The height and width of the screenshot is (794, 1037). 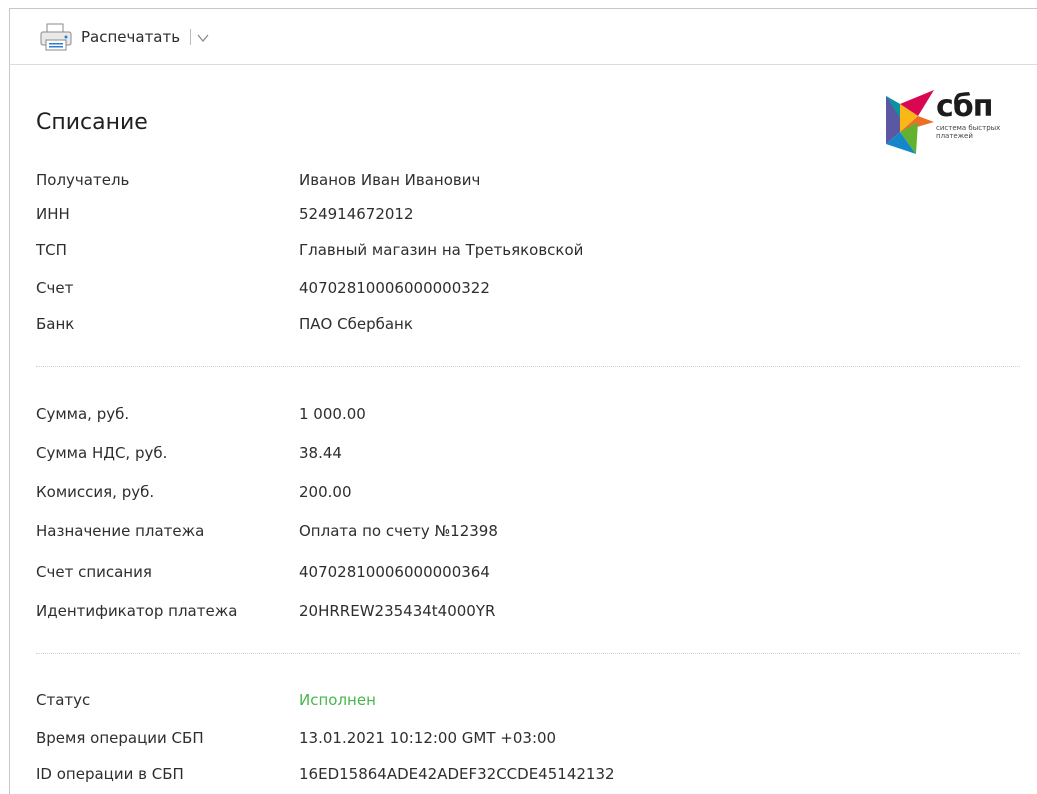 What do you see at coordinates (120, 738) in the screenshot?
I see `field-label: Время операции СБП` at bounding box center [120, 738].